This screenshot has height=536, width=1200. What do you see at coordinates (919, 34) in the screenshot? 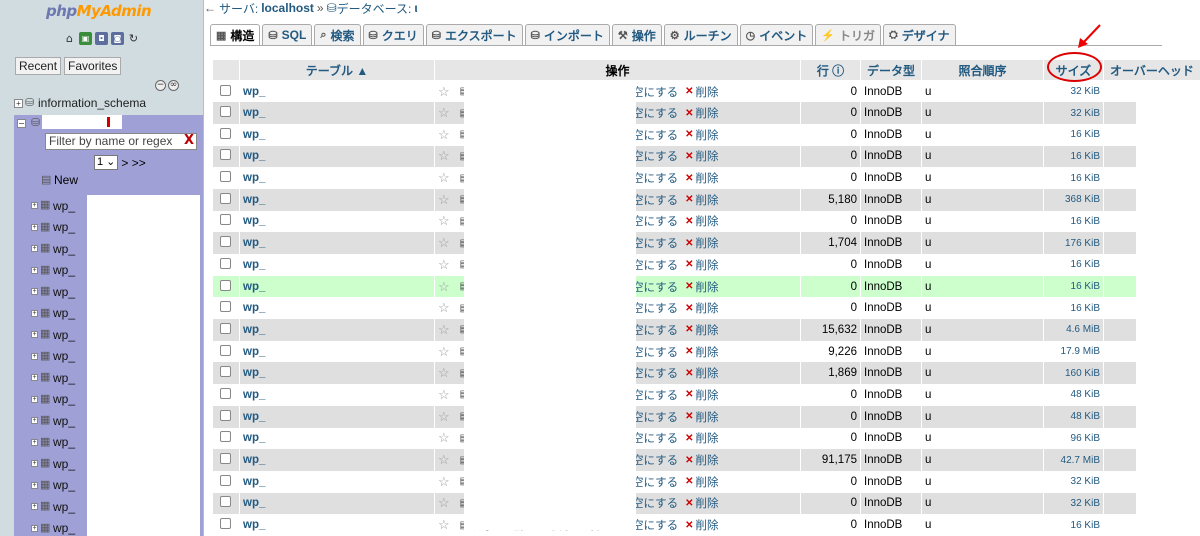
I see `tab-designer: ⛭ デザイナ` at bounding box center [919, 34].